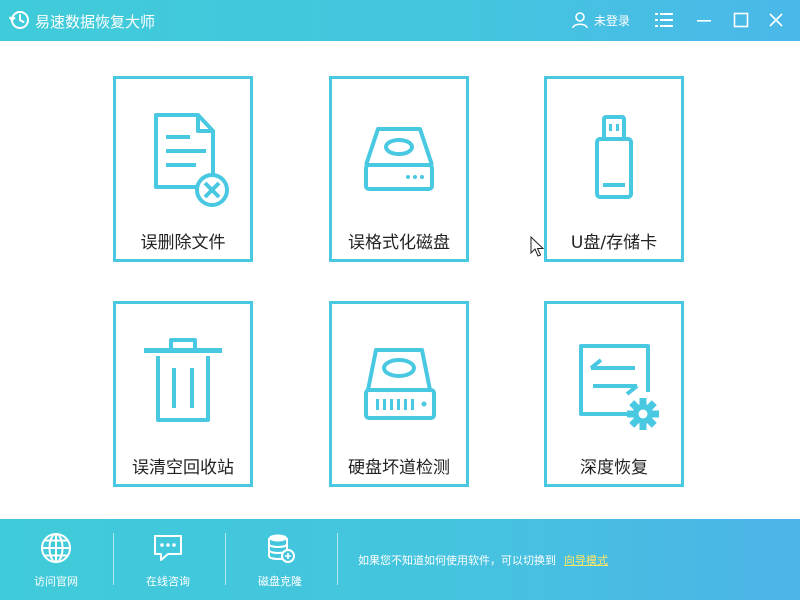 The image size is (800, 600). Describe the element at coordinates (56, 548) in the screenshot. I see `globe-icon` at that location.